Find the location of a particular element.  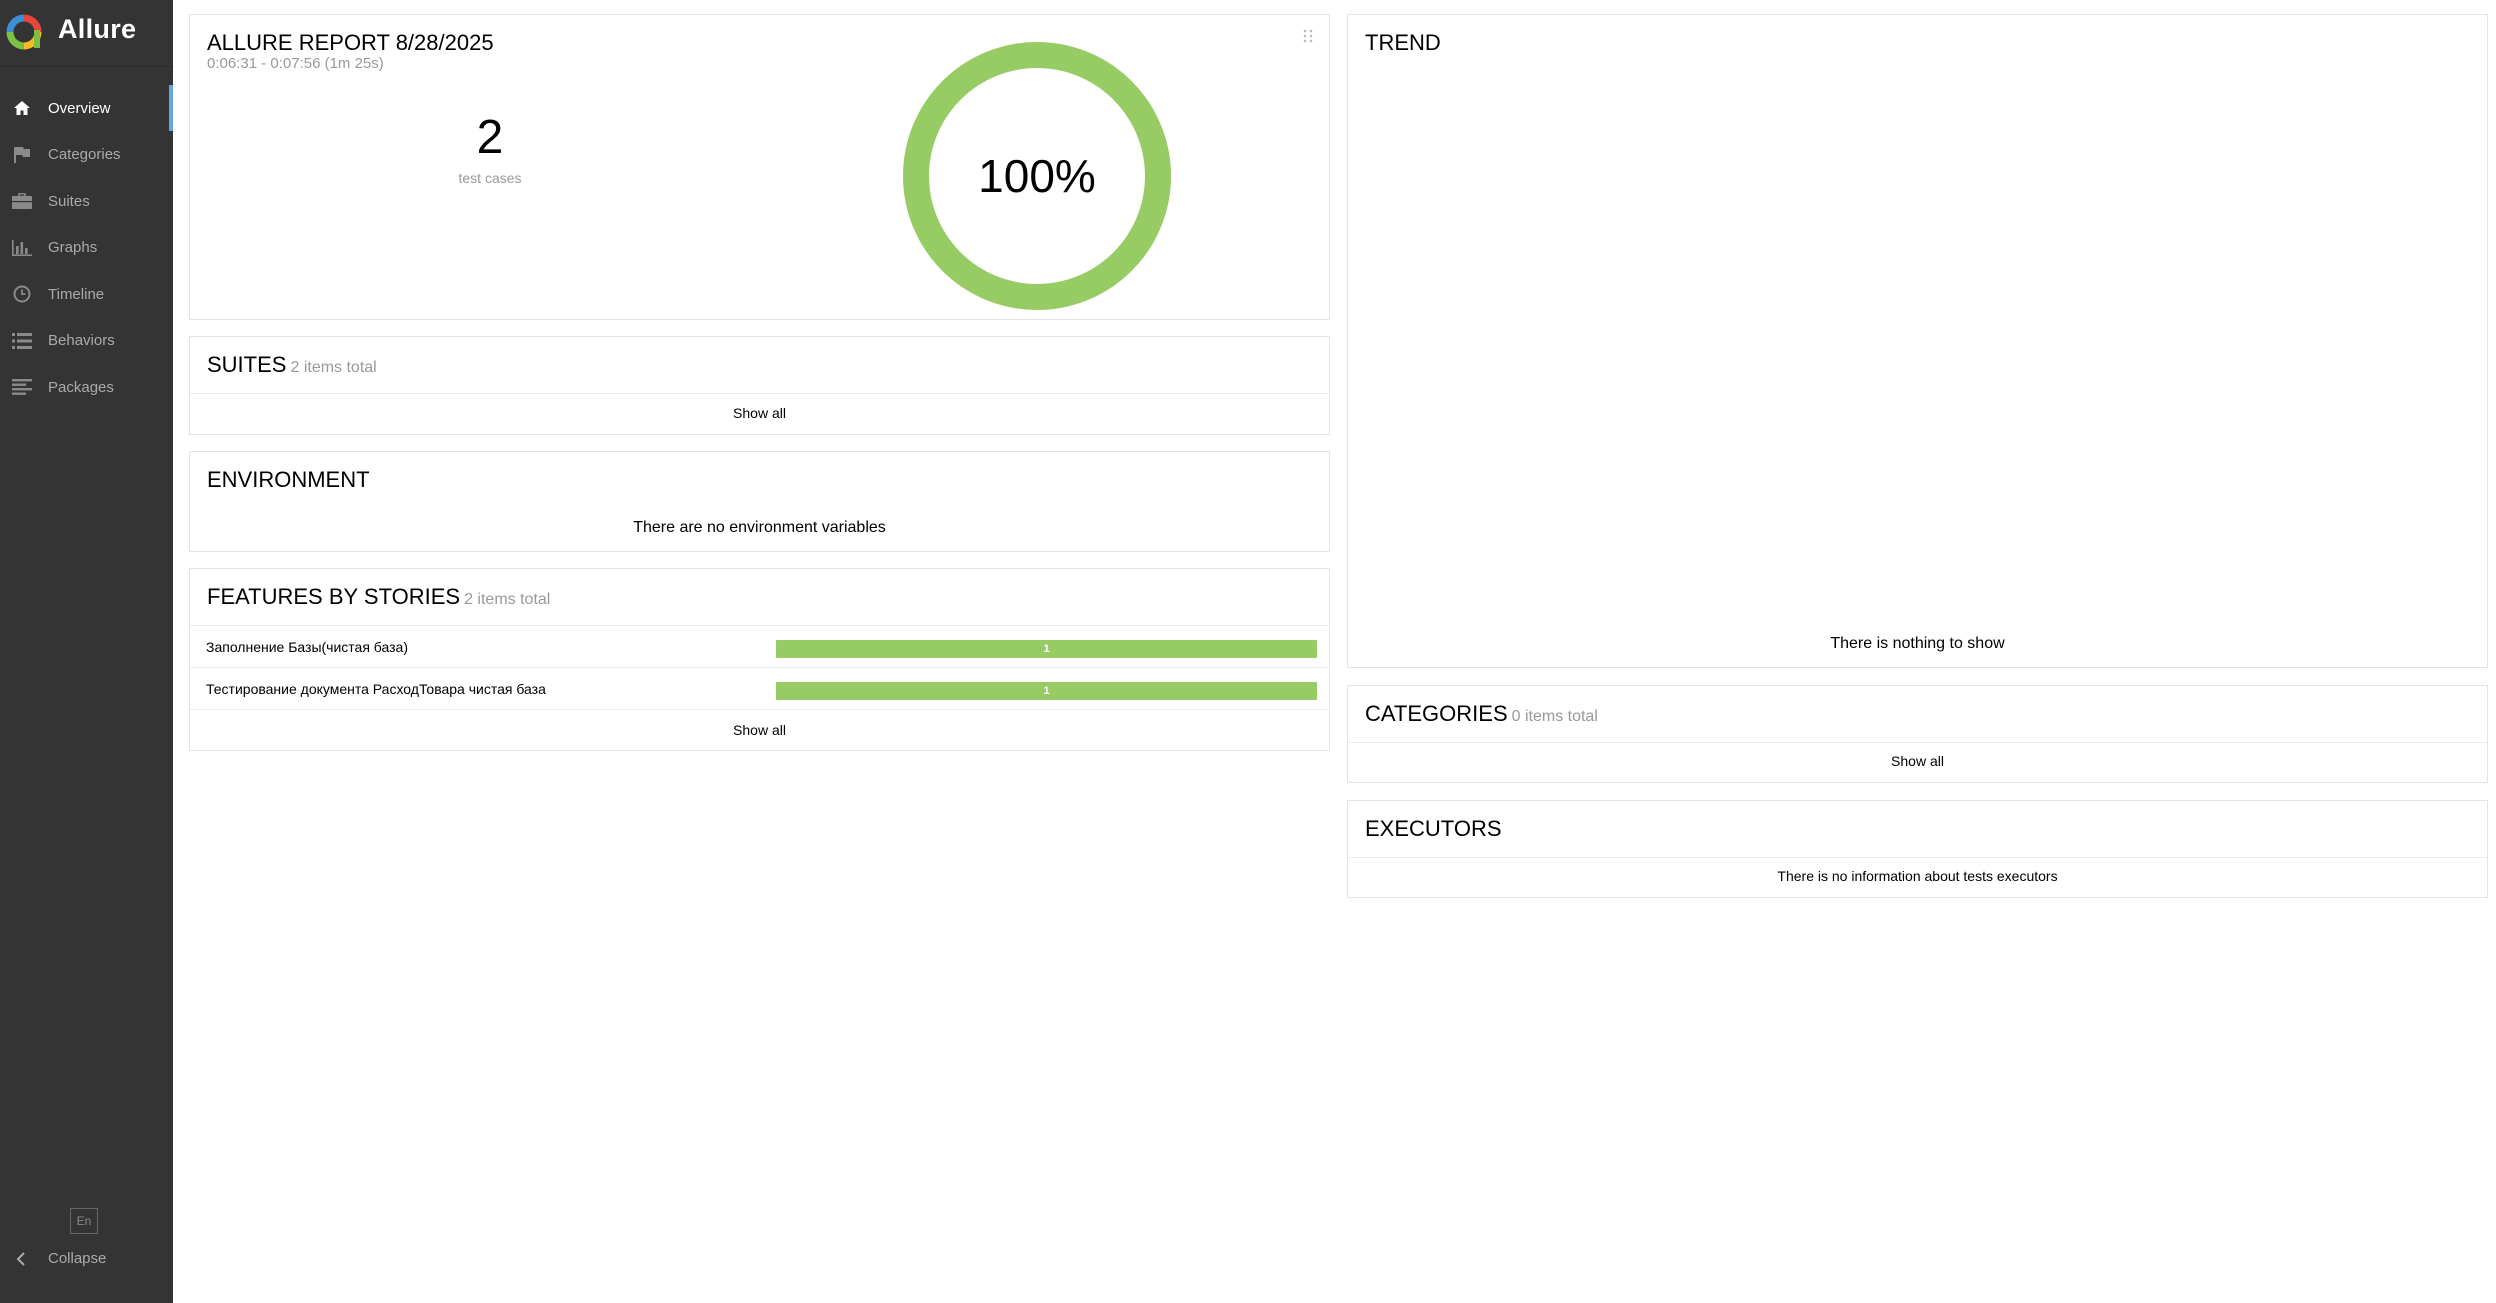

bar-chart-icon is located at coordinates (22, 248).